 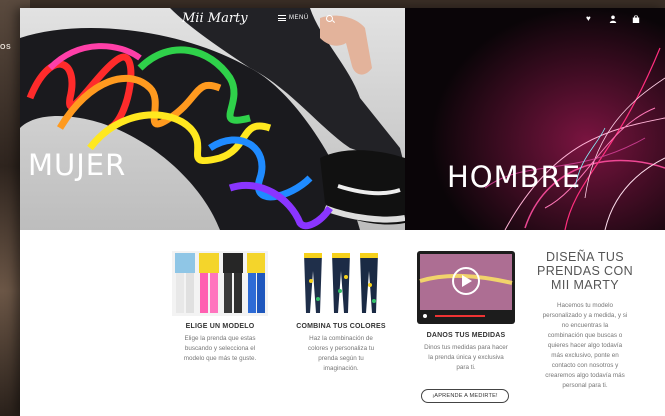 I want to click on menu-label: MENÚ, so click(x=299, y=18).